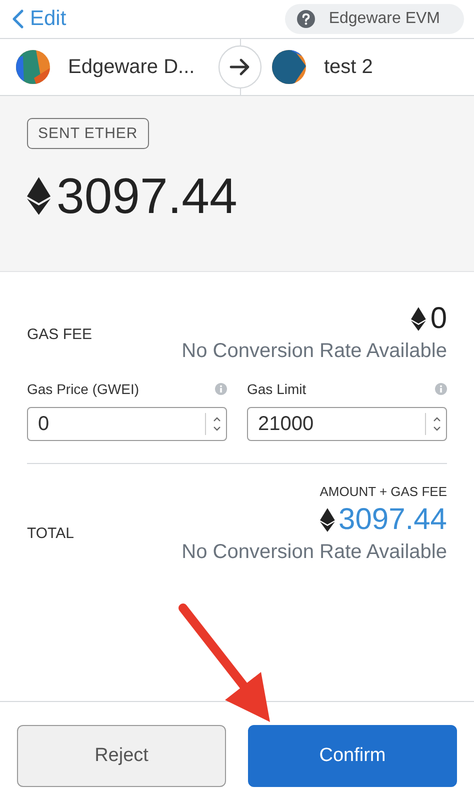 This screenshot has height=801, width=474. What do you see at coordinates (147, 196) in the screenshot?
I see `sent-amount: 3097.44` at bounding box center [147, 196].